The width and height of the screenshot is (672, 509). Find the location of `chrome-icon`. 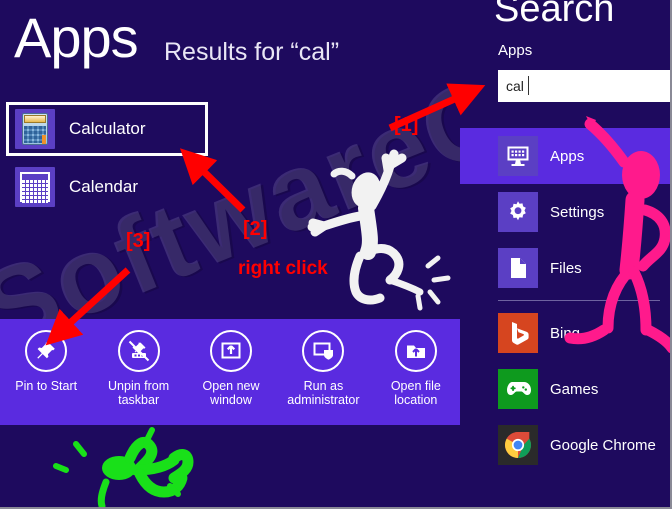

chrome-icon is located at coordinates (518, 445).